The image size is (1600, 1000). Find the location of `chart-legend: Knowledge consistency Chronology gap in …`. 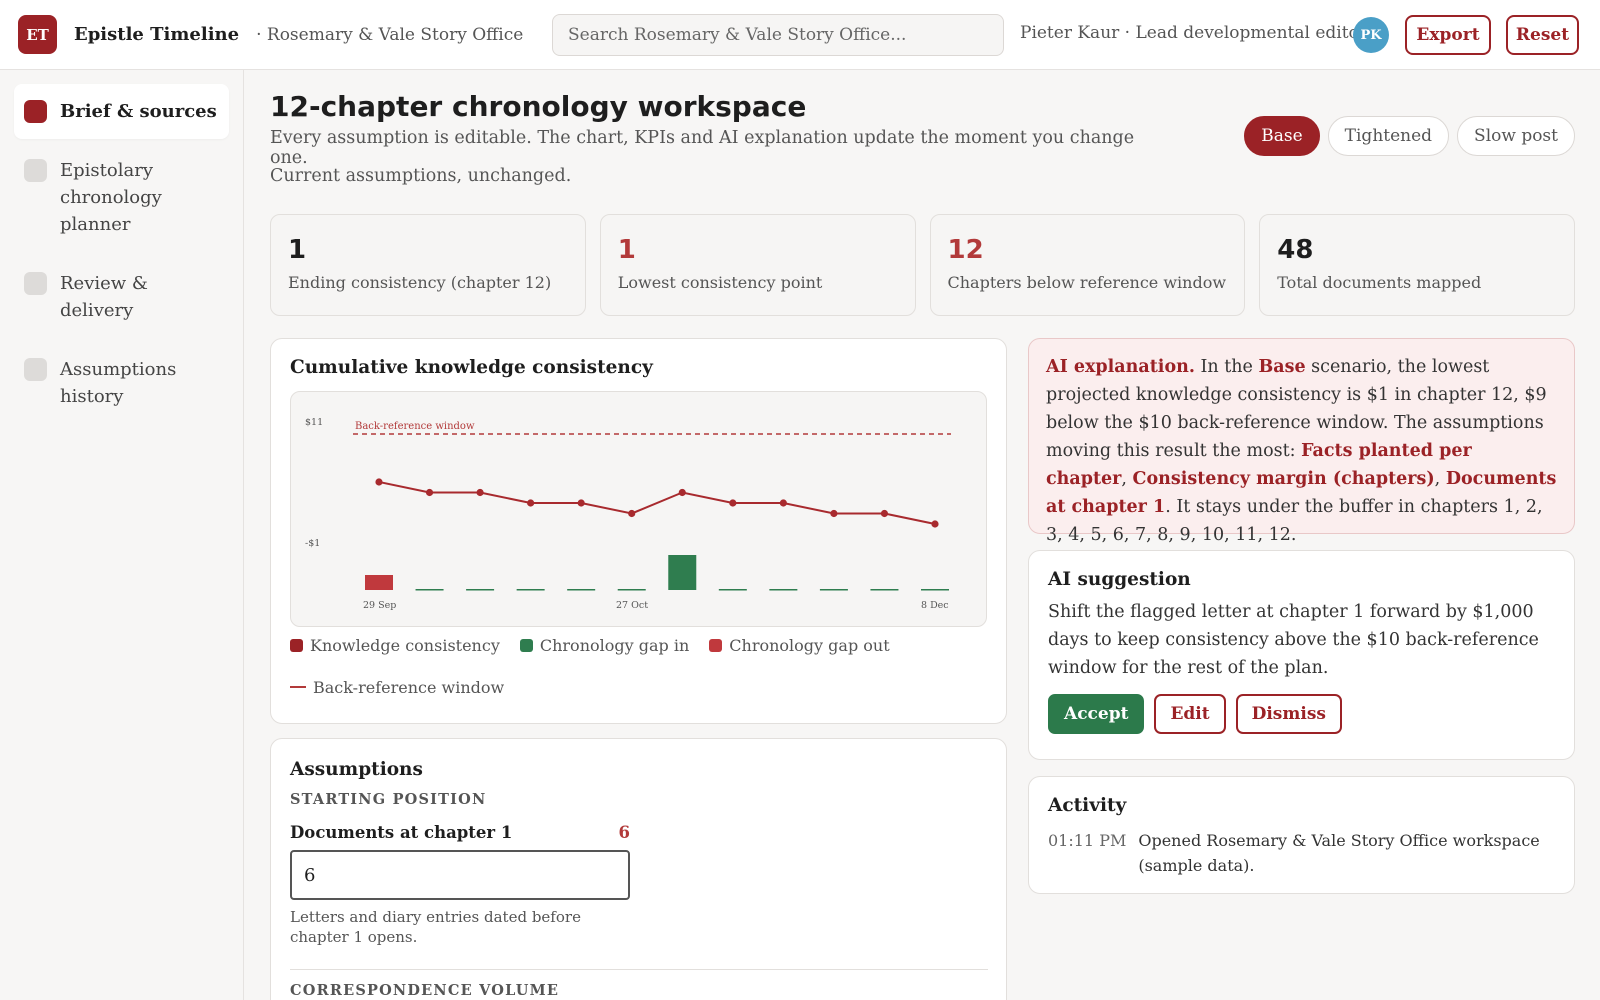

chart-legend: Knowledge consistency Chronology gap in … is located at coordinates (635, 666).